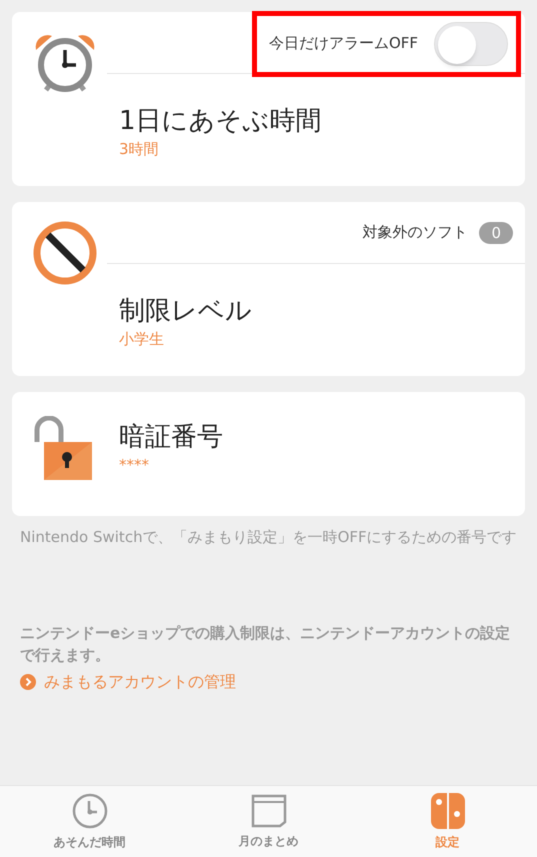 This screenshot has height=857, width=537. I want to click on tab-bar-item: あそんだ時間, so click(89, 821).